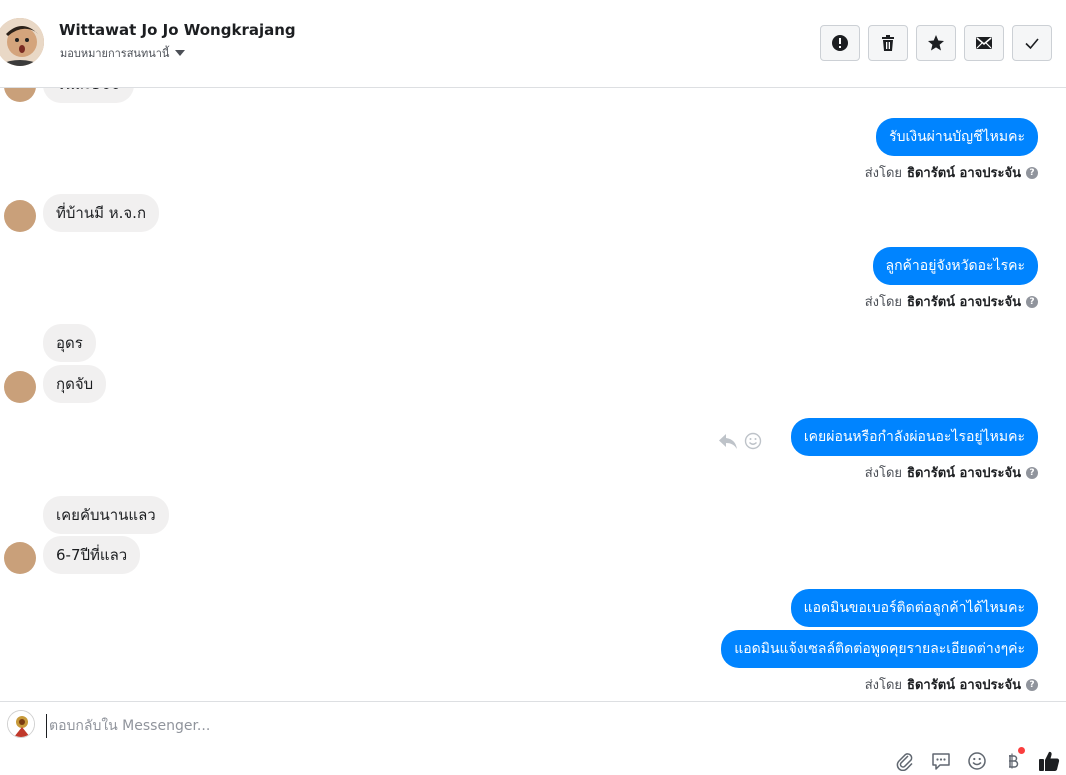 The image size is (1066, 775). I want to click on send-like-button, so click(1049, 761).